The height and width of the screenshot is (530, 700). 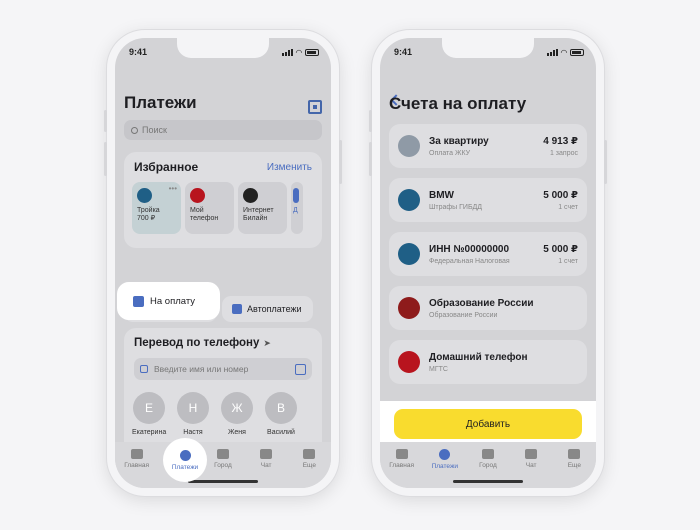 I want to click on favorite-tile-internet: Интернет Билайн, so click(x=262, y=208).